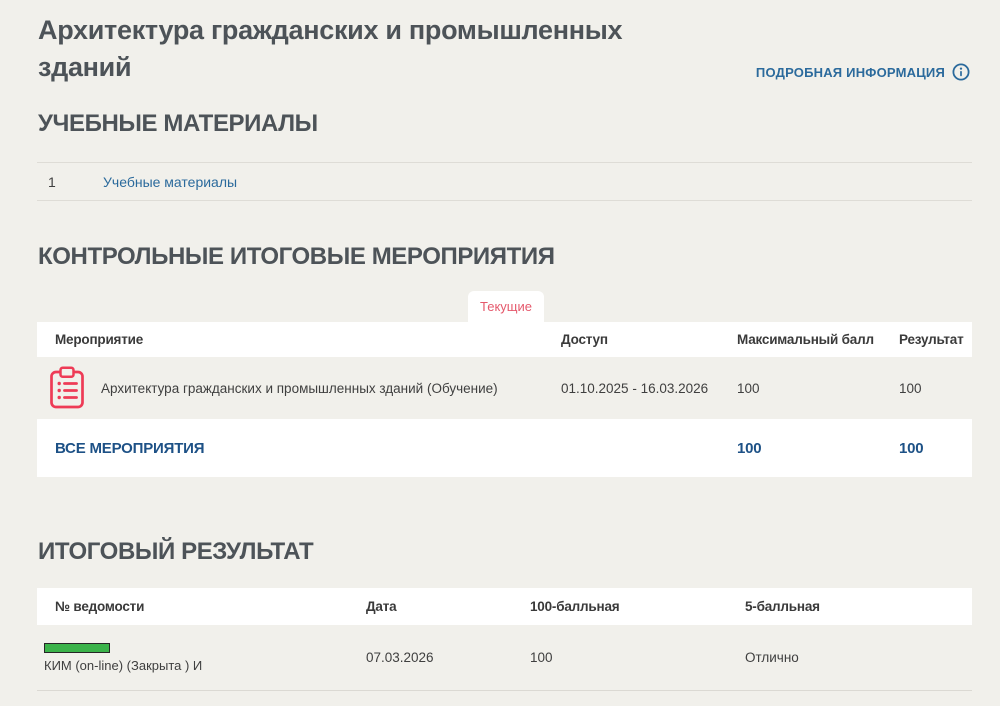 The height and width of the screenshot is (706, 1000). What do you see at coordinates (178, 123) in the screenshot?
I see `section-heading-materials: УЧЕБНЫЕ МАТЕРИАЛЫ` at bounding box center [178, 123].